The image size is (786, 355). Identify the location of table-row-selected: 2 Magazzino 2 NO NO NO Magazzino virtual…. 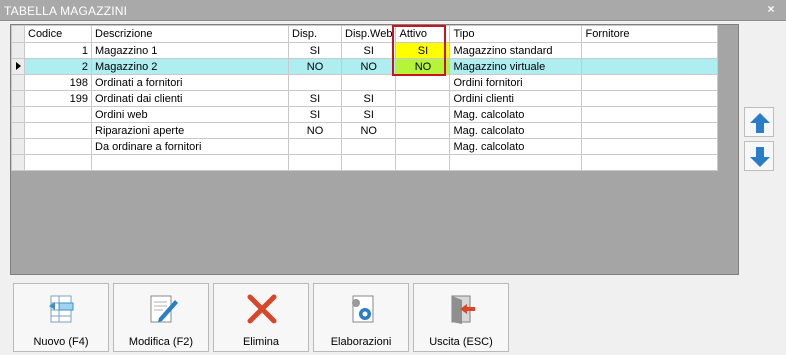
(365, 66).